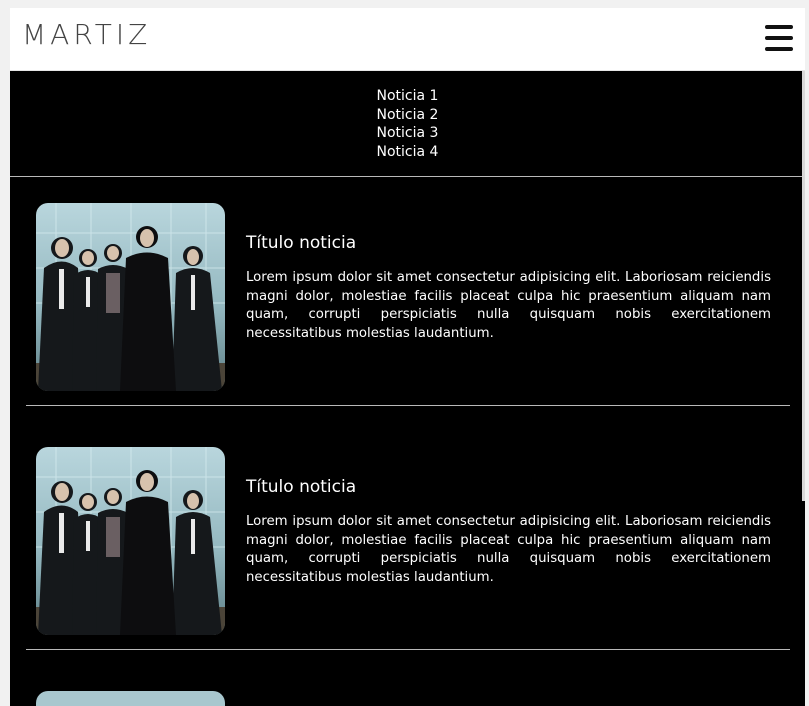 This screenshot has width=809, height=706. What do you see at coordinates (803, 286) in the screenshot?
I see `scrollbar` at bounding box center [803, 286].